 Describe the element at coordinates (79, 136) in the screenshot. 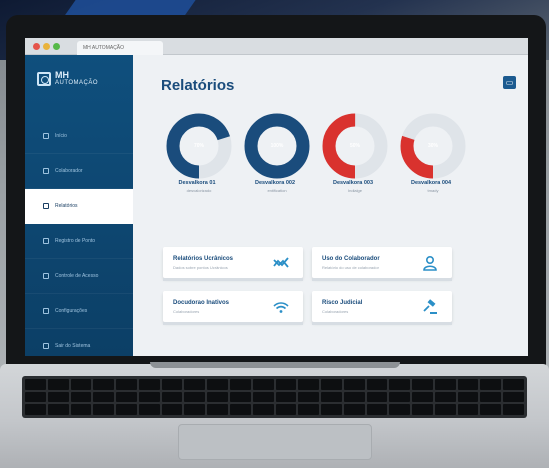

I see `sidebar-item-inicio: Início` at that location.